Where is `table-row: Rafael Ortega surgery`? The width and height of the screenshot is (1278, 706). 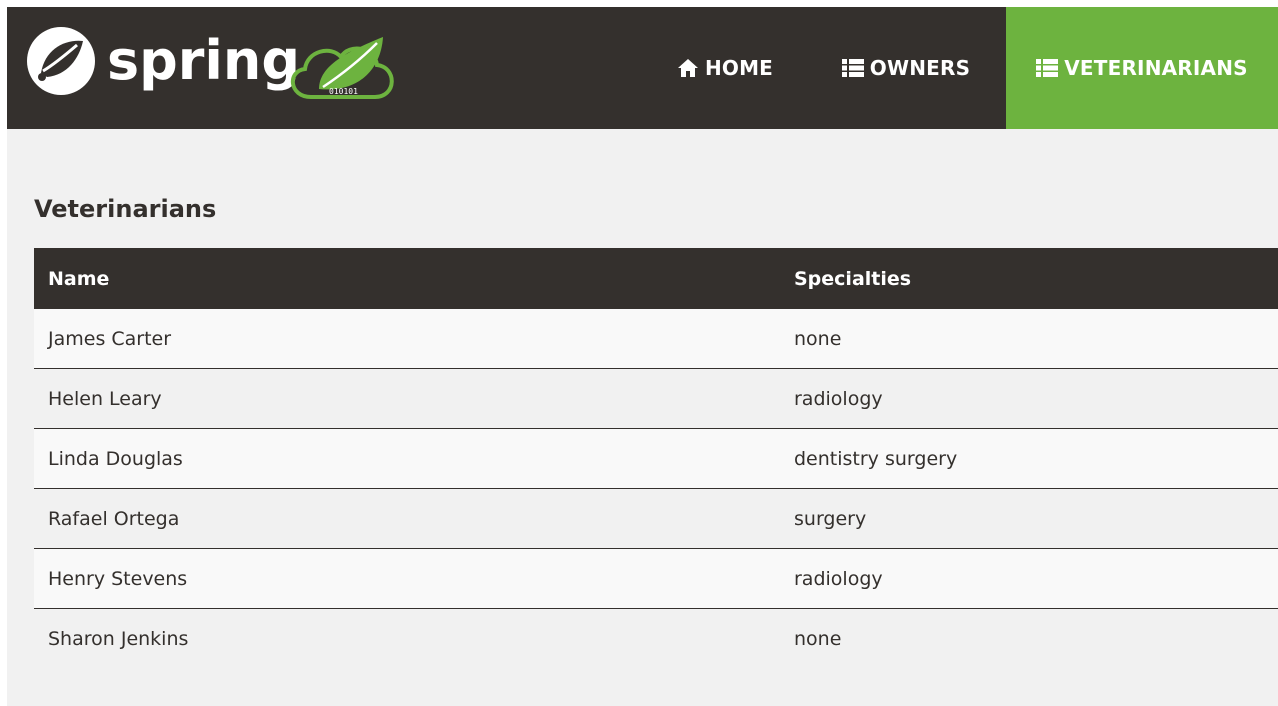 table-row: Rafael Ortega surgery is located at coordinates (656, 518).